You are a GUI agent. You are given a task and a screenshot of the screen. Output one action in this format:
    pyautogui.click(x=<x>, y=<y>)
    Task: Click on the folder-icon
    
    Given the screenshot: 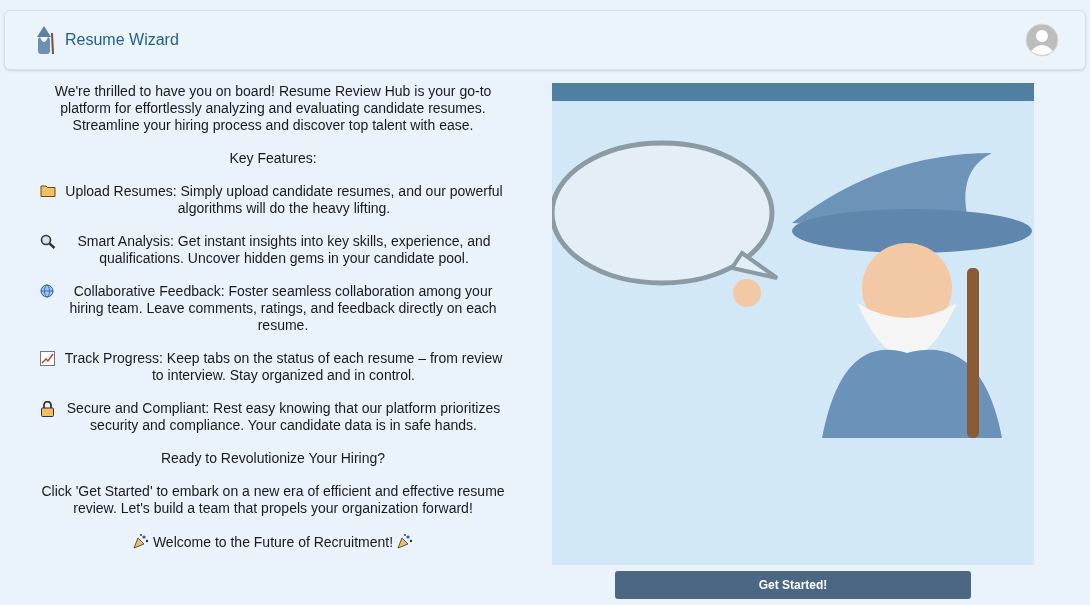 What is the action you would take?
    pyautogui.click(x=48, y=190)
    